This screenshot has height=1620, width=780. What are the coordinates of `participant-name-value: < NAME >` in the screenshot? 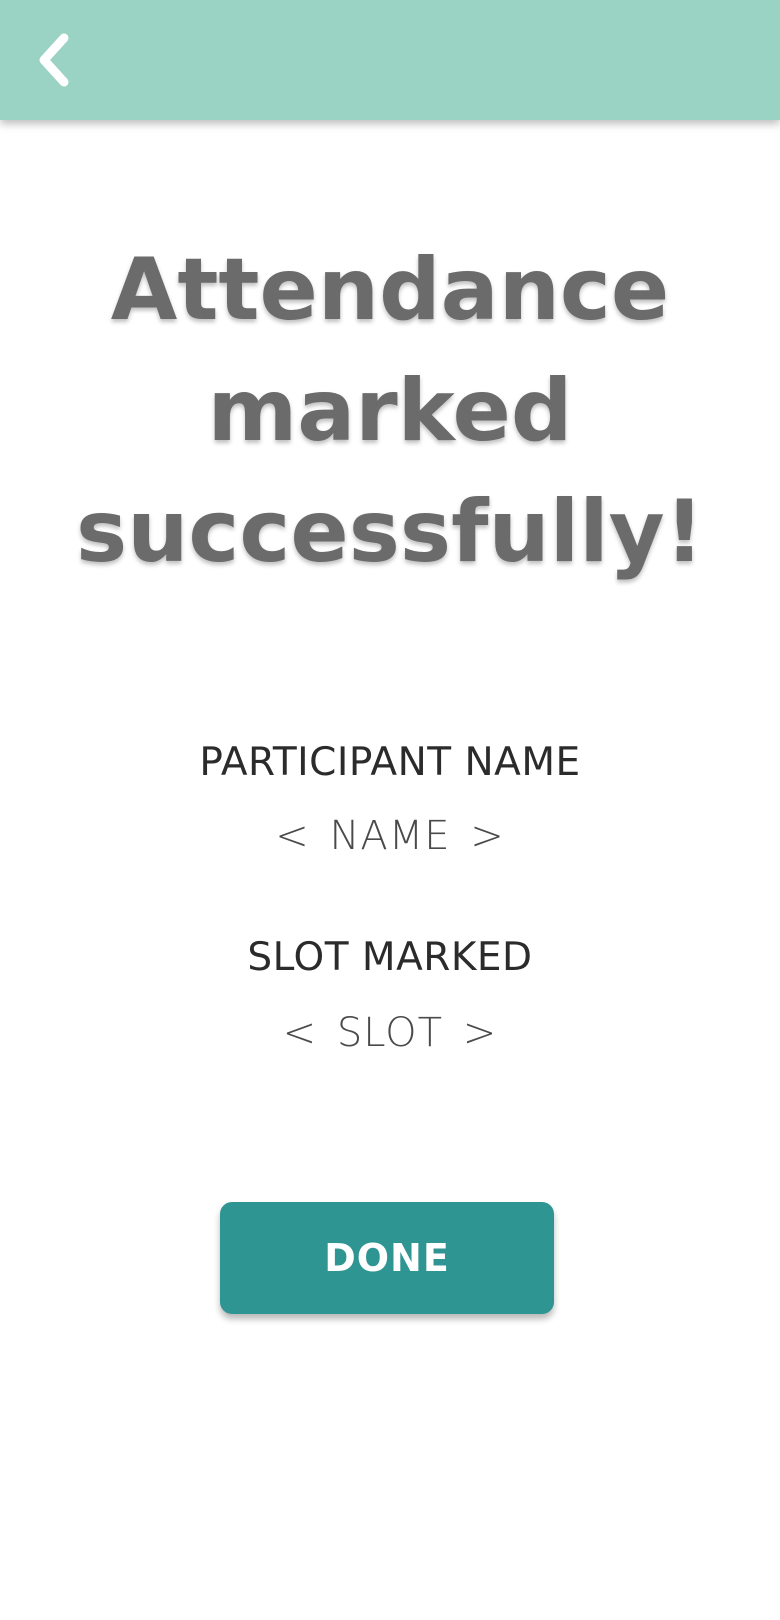 It's located at (390, 836).